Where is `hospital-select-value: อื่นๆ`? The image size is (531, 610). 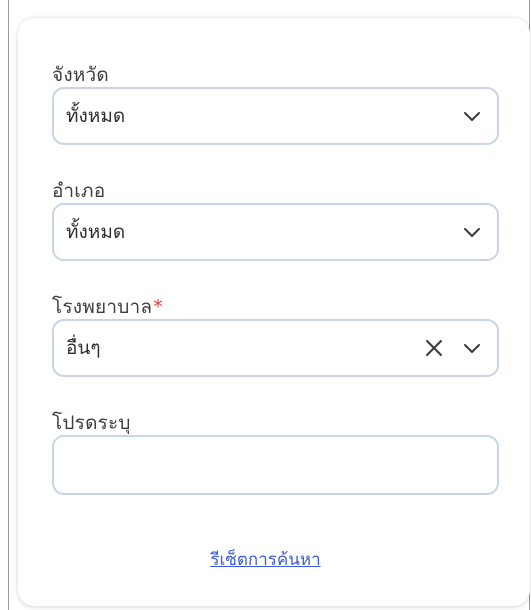
hospital-select-value: อื่นๆ is located at coordinates (83, 348).